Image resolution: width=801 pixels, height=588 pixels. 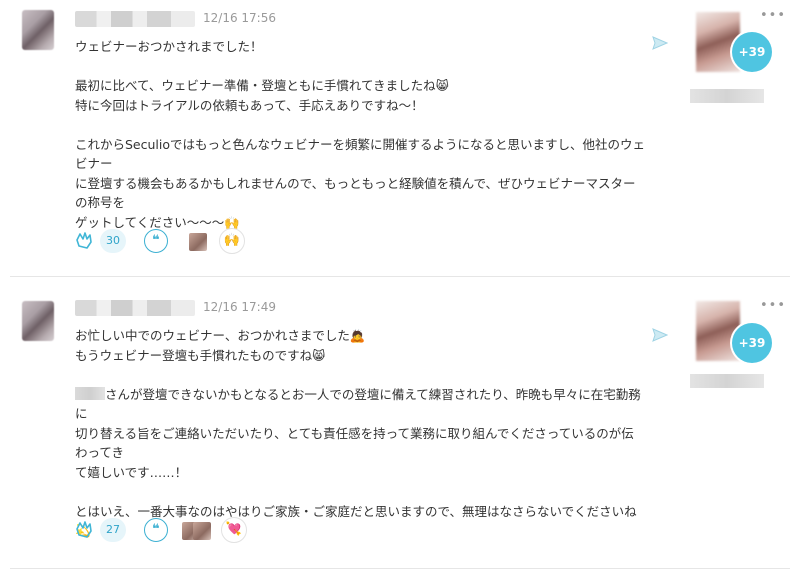 I want to click on redacted-name, so click(x=90, y=393).